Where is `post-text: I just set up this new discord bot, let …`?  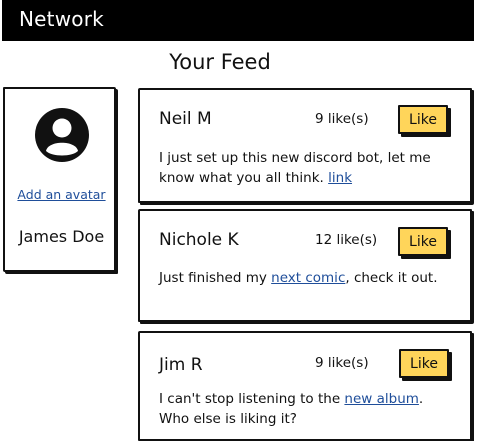 post-text: I just set up this new discord bot, let … is located at coordinates (295, 168).